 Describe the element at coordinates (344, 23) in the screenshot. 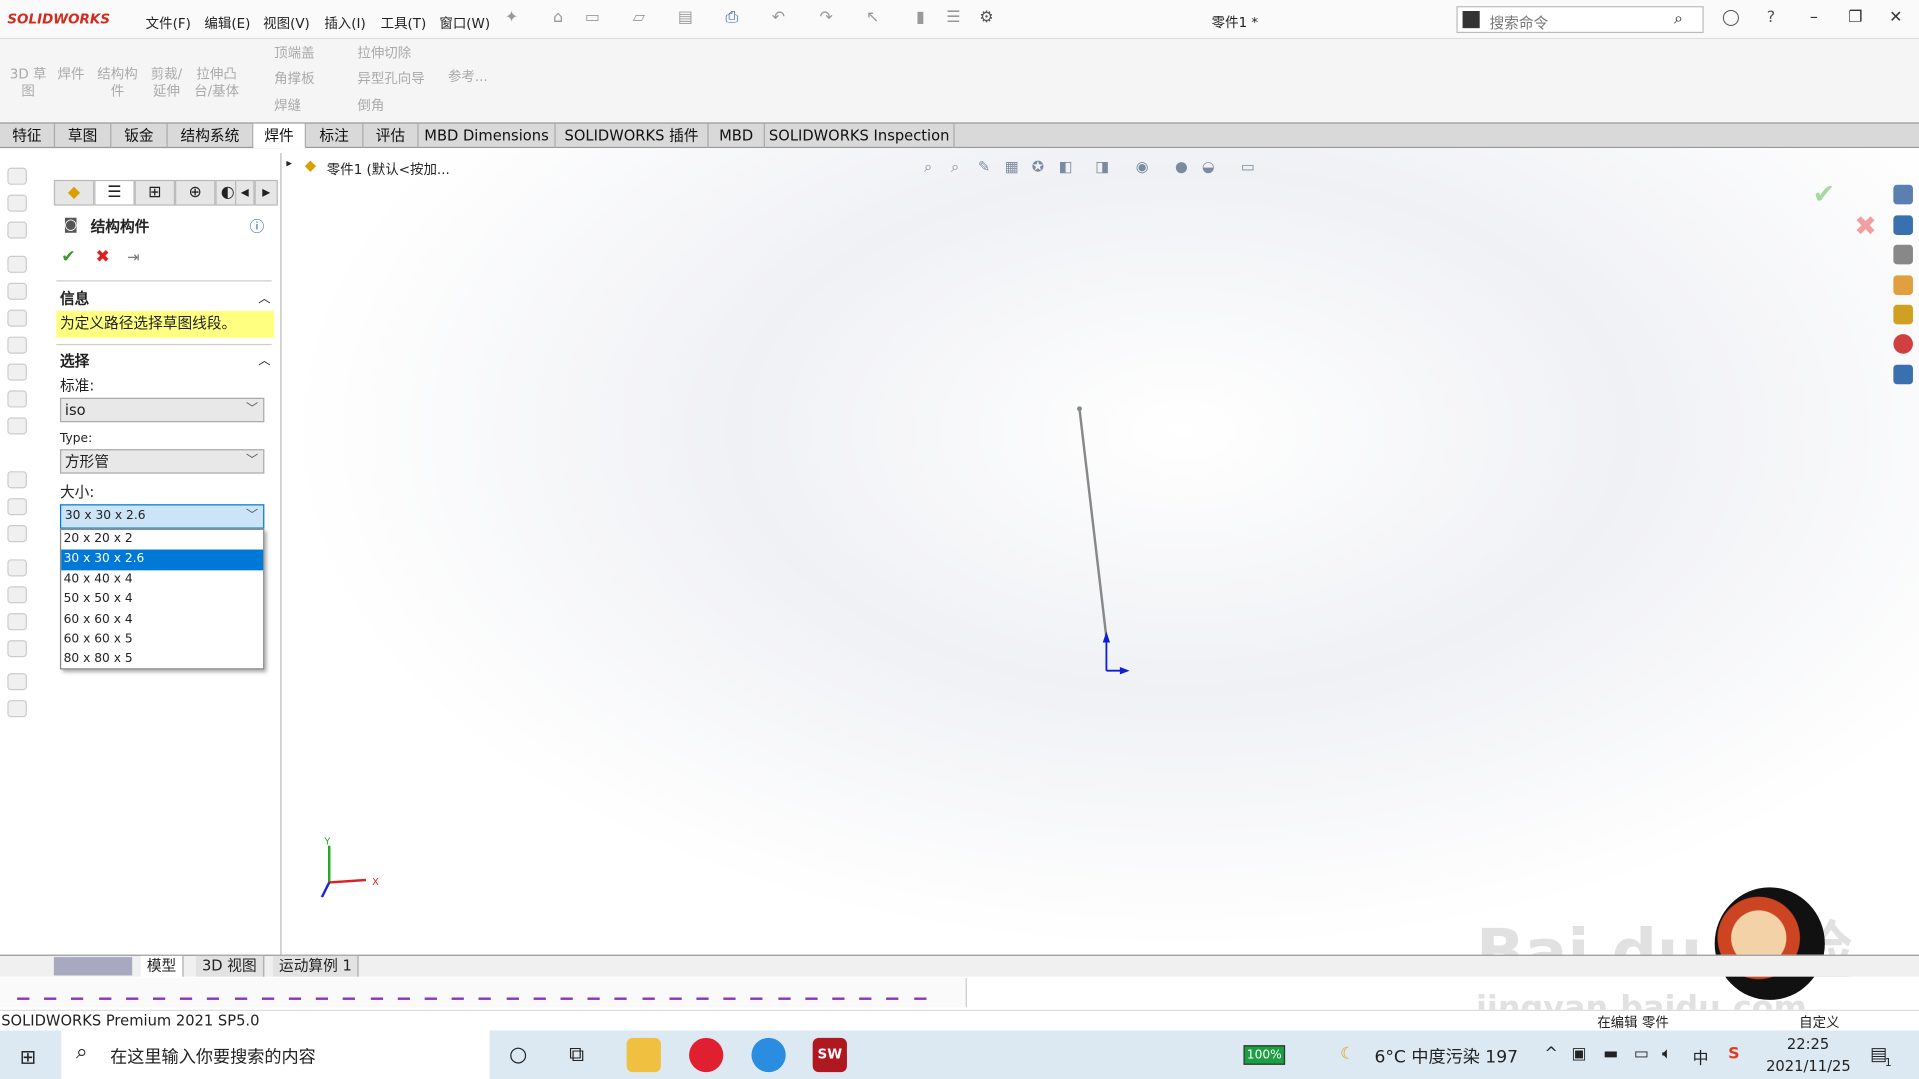

I see `menu-insert: 插入(I)` at that location.